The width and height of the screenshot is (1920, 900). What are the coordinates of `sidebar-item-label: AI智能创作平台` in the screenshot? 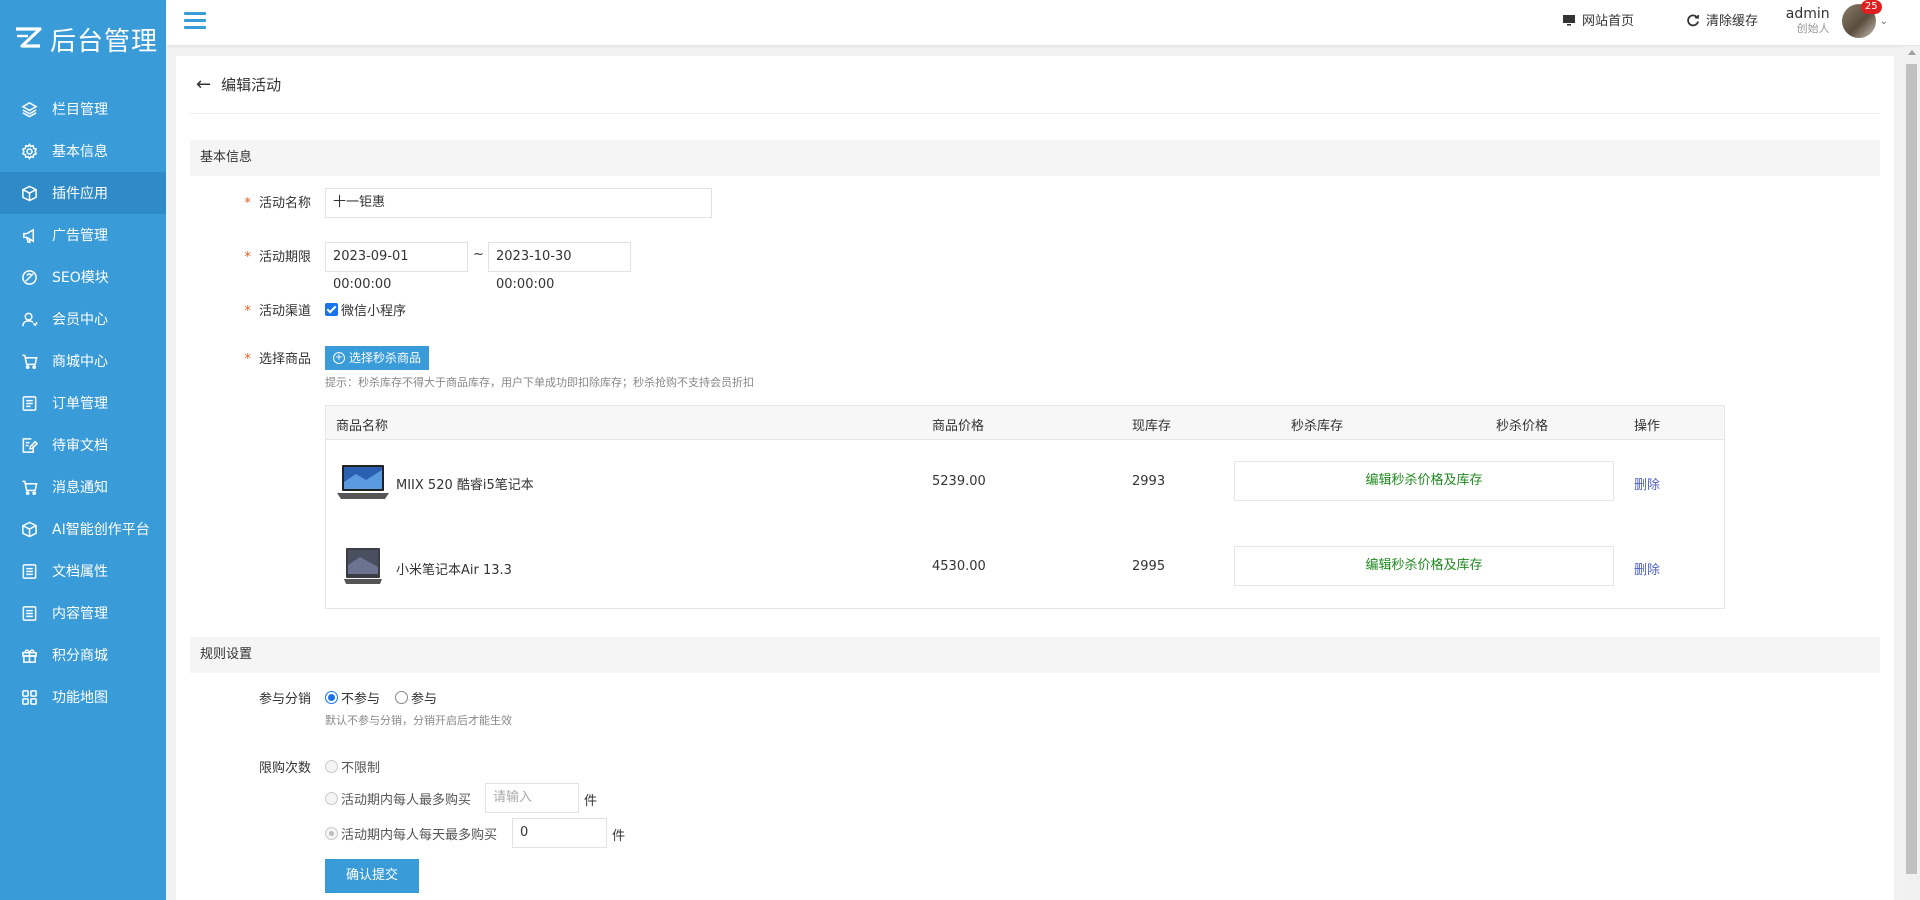 It's located at (101, 530).